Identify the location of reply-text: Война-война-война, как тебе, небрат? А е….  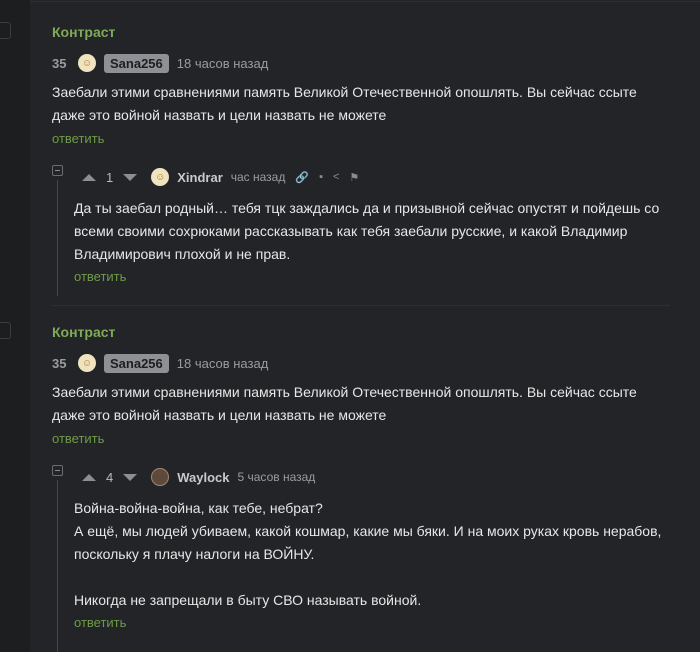
(369, 554).